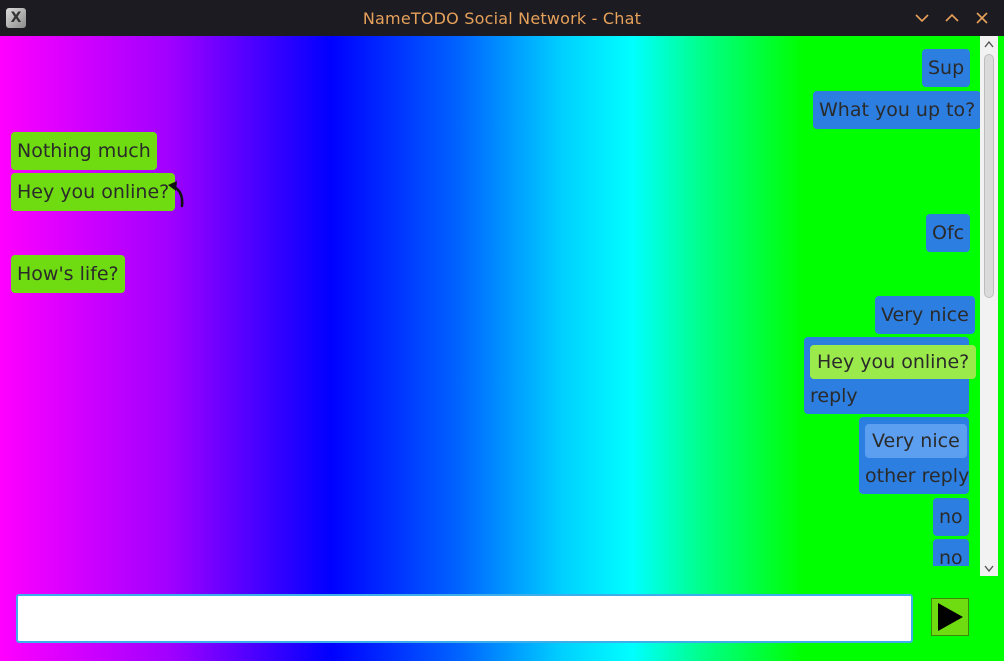 The image size is (1004, 661). I want to click on message-bubble-incoming: Nothing much, so click(84, 151).